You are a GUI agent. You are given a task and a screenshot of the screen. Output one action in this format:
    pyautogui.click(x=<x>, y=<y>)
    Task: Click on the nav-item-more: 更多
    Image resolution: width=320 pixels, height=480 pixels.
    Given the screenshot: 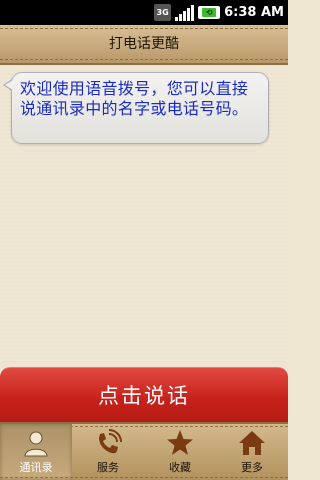 What is the action you would take?
    pyautogui.click(x=252, y=452)
    